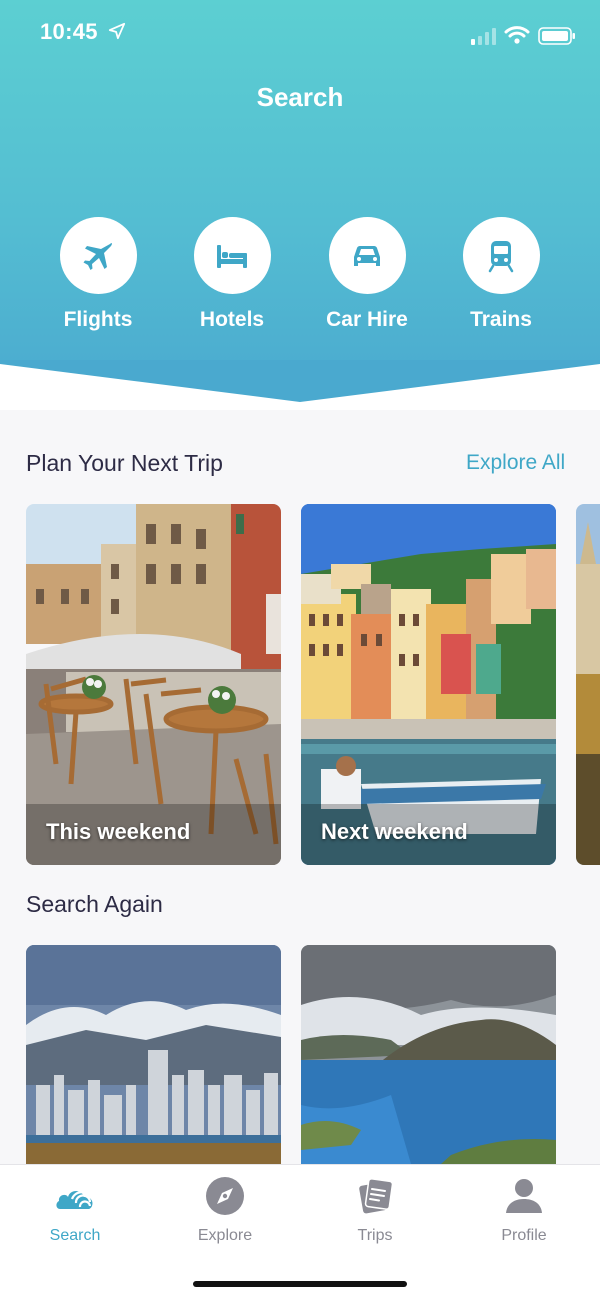 Image resolution: width=600 pixels, height=1299 pixels. I want to click on status-bar: 10:45, so click(300, 32).